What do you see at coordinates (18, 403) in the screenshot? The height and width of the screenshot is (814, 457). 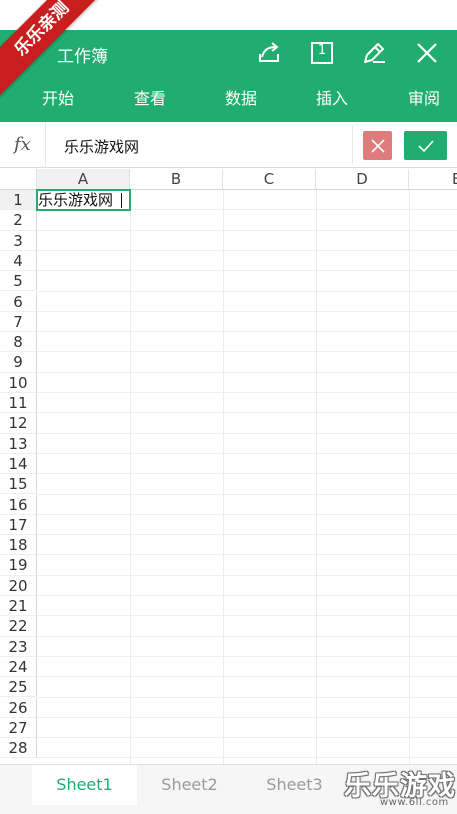 I see `row-header: 11` at bounding box center [18, 403].